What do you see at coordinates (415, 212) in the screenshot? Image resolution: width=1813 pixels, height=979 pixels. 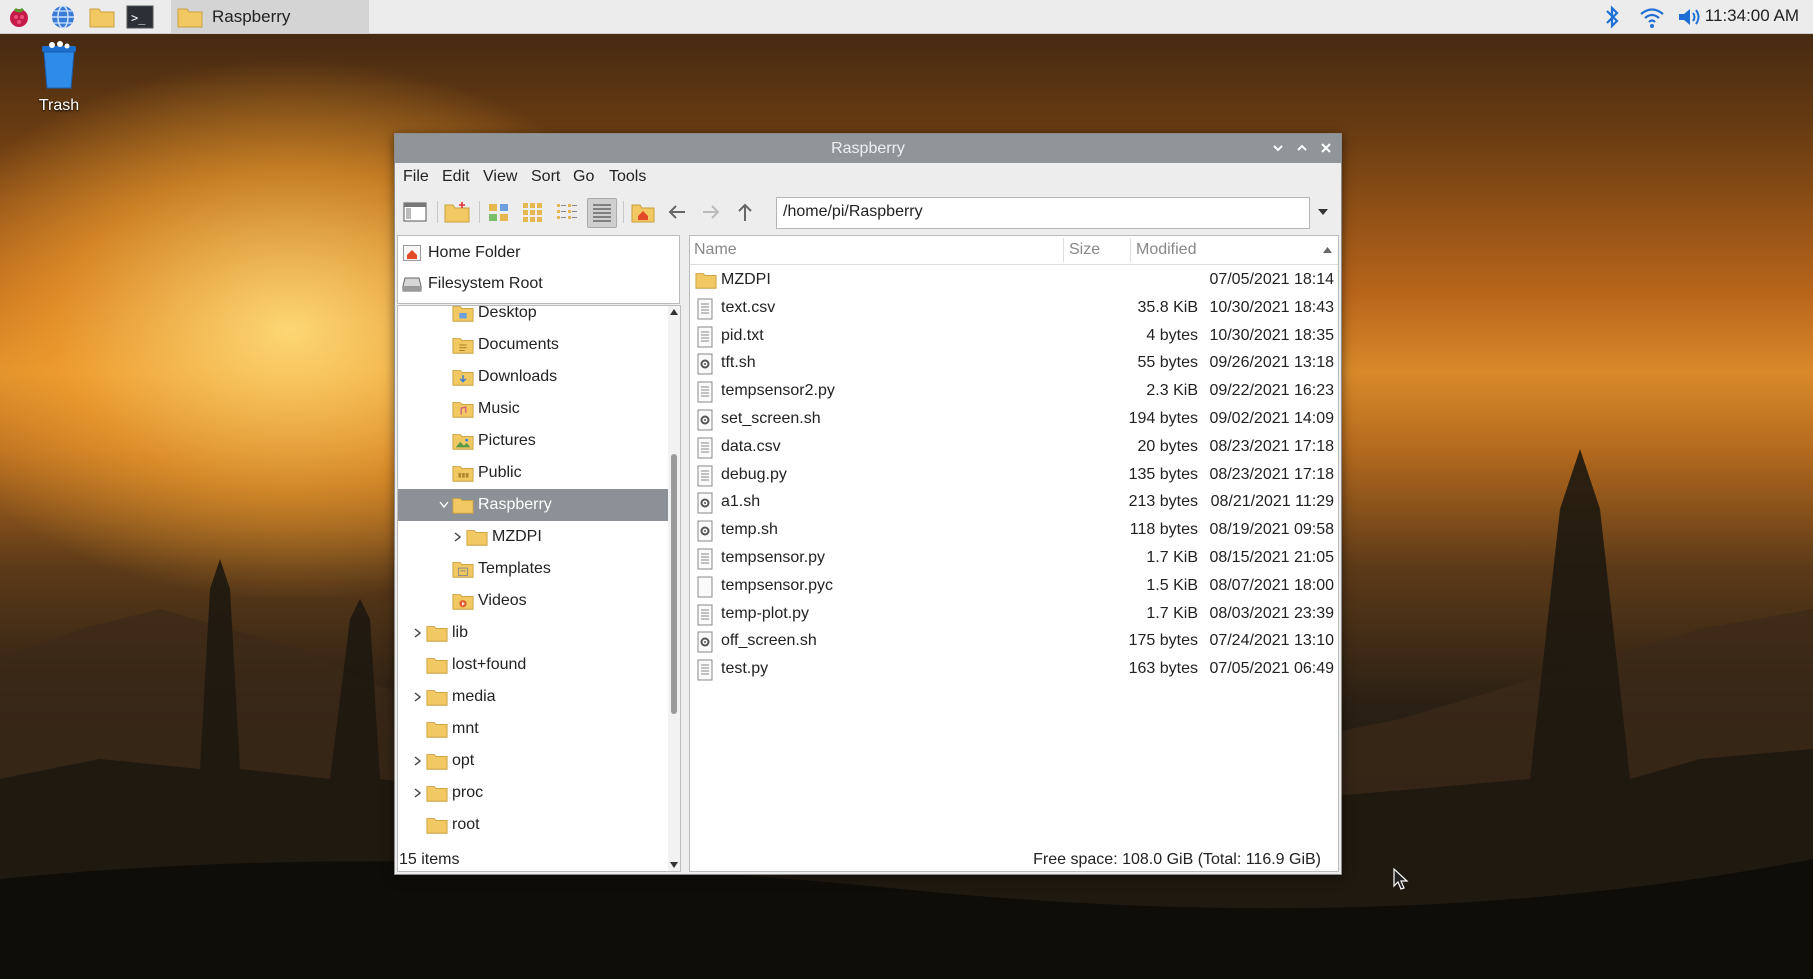 I see `new-window-button` at bounding box center [415, 212].